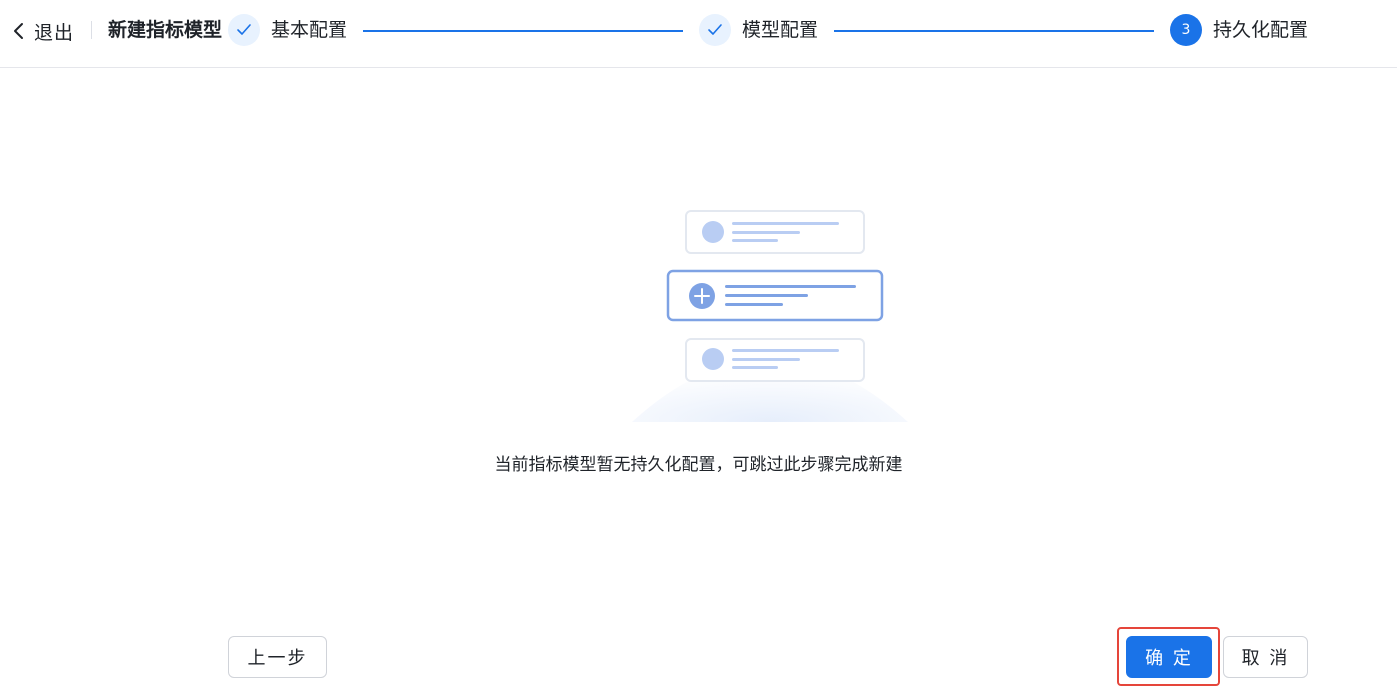  What do you see at coordinates (698, 465) in the screenshot?
I see `empty-state-message: 当前指标模型暂无持久化配置，可跳过此步骤完成新建` at bounding box center [698, 465].